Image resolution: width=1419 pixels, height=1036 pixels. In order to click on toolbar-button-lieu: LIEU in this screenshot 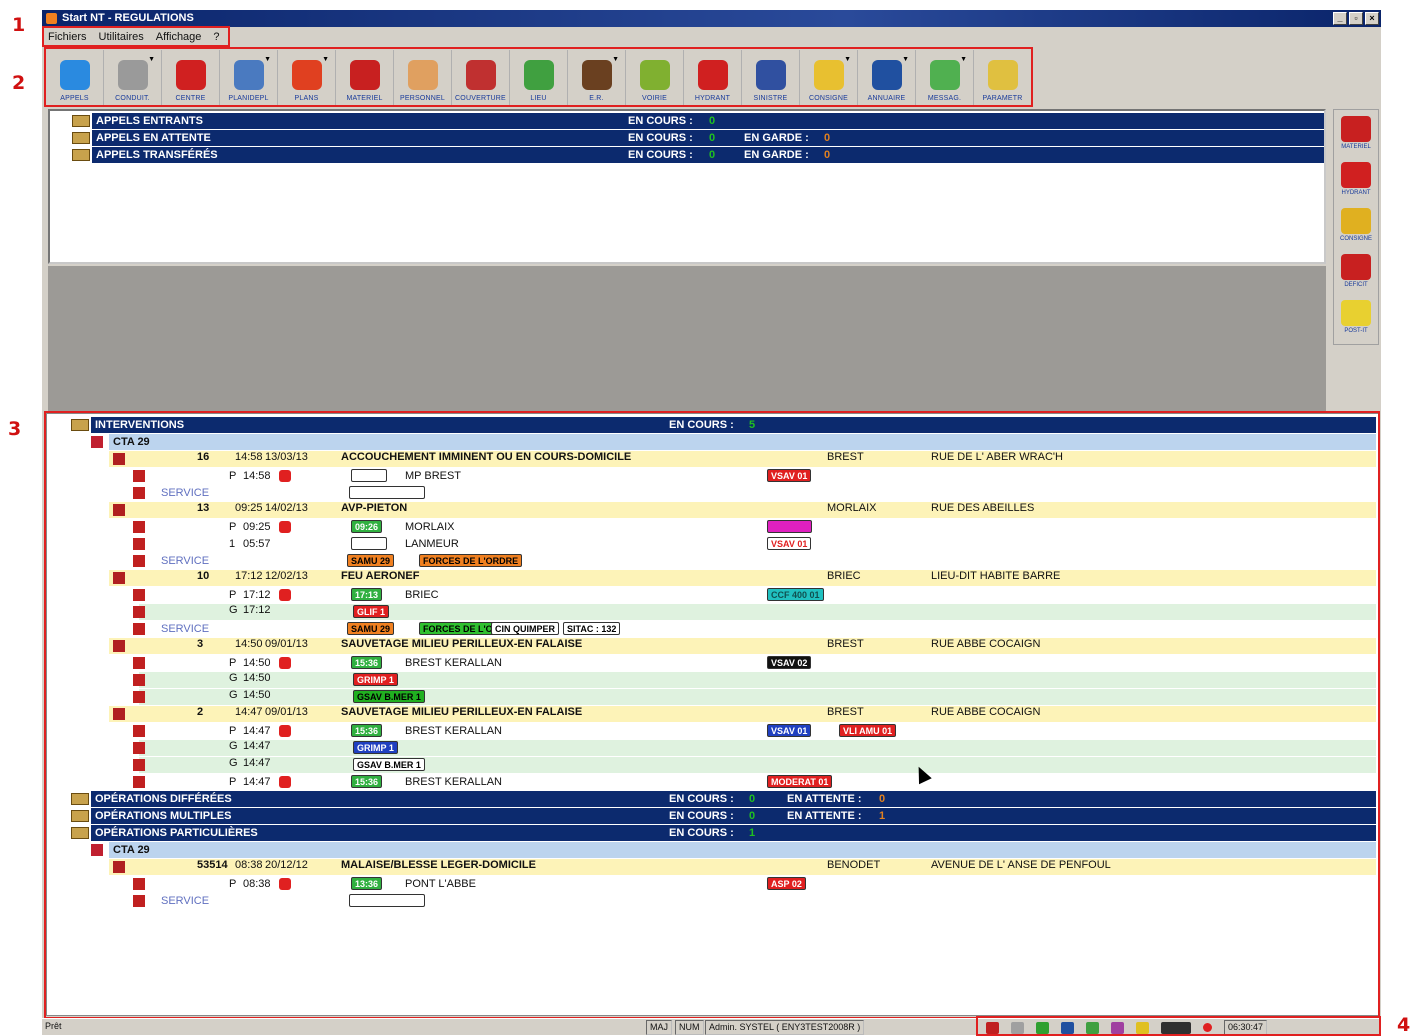, I will do `click(539, 78)`.